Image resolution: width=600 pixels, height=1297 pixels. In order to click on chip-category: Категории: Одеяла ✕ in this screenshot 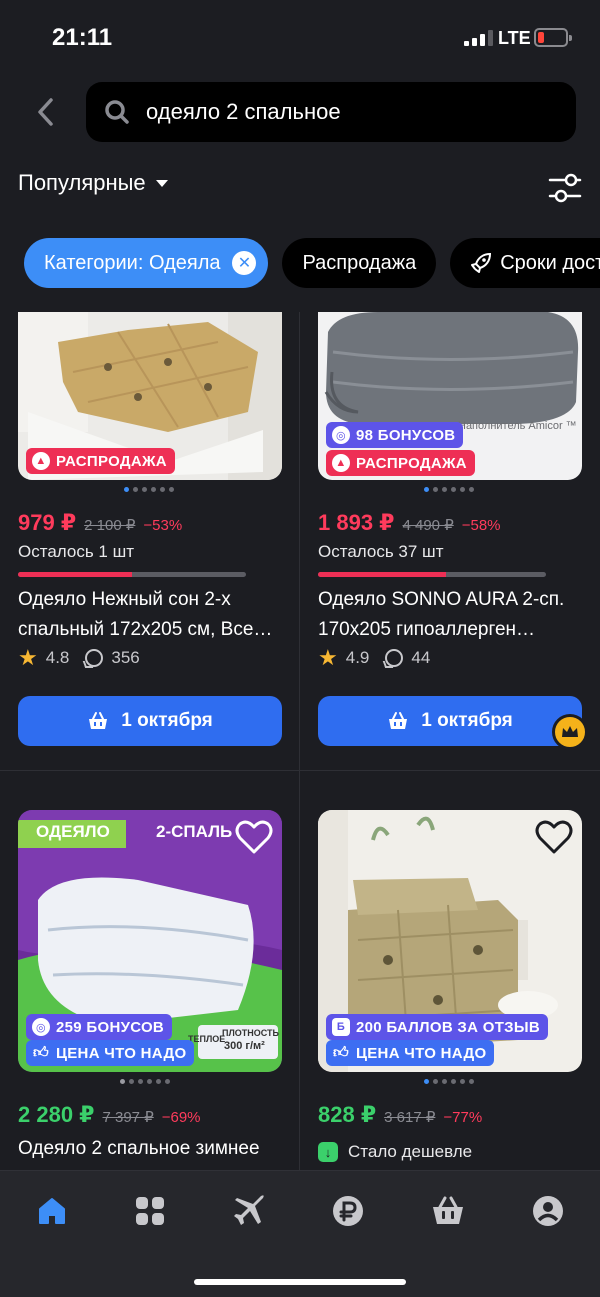, I will do `click(146, 263)`.